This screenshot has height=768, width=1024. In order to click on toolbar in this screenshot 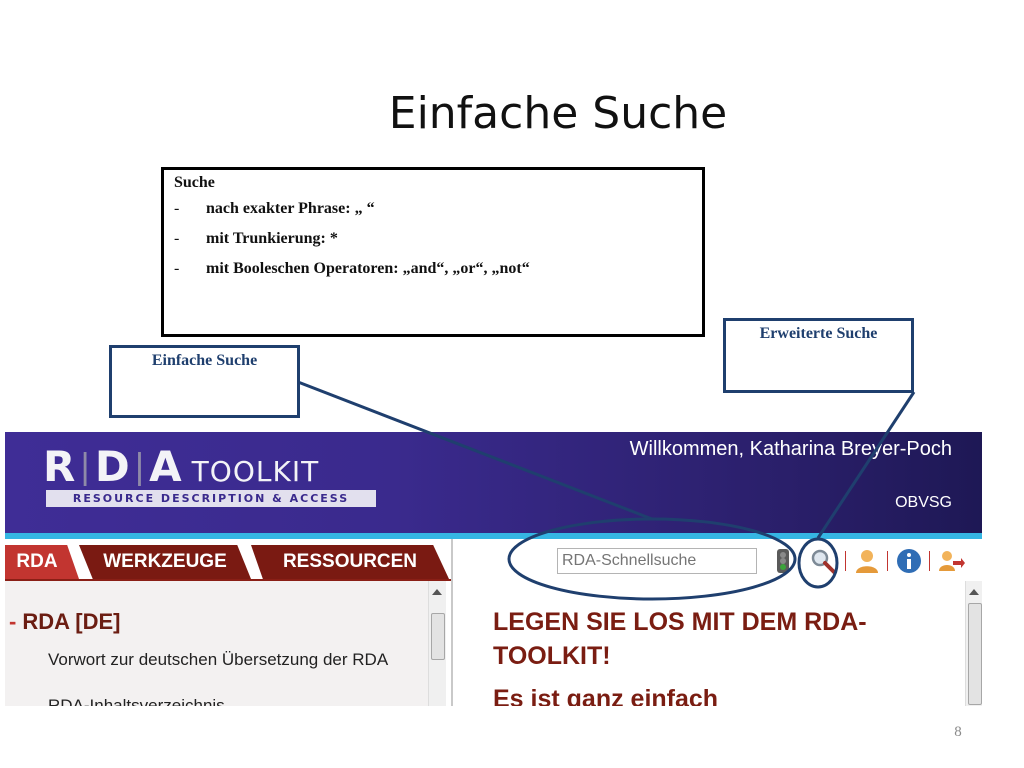, I will do `click(717, 560)`.